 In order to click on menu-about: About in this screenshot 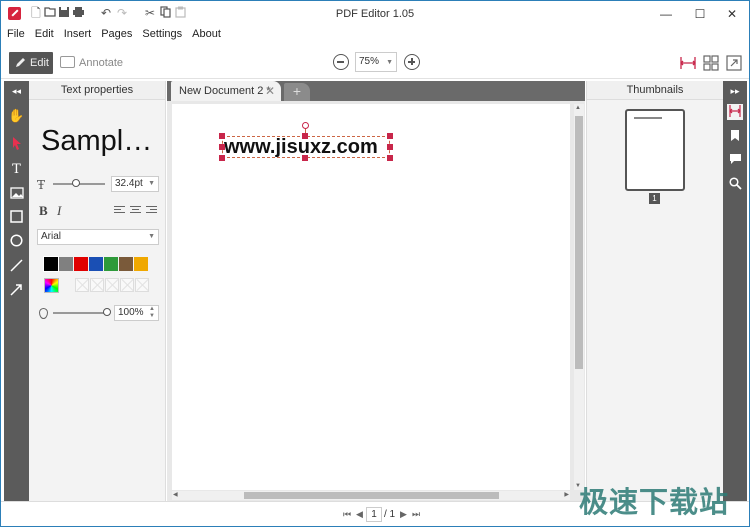, I will do `click(205, 35)`.